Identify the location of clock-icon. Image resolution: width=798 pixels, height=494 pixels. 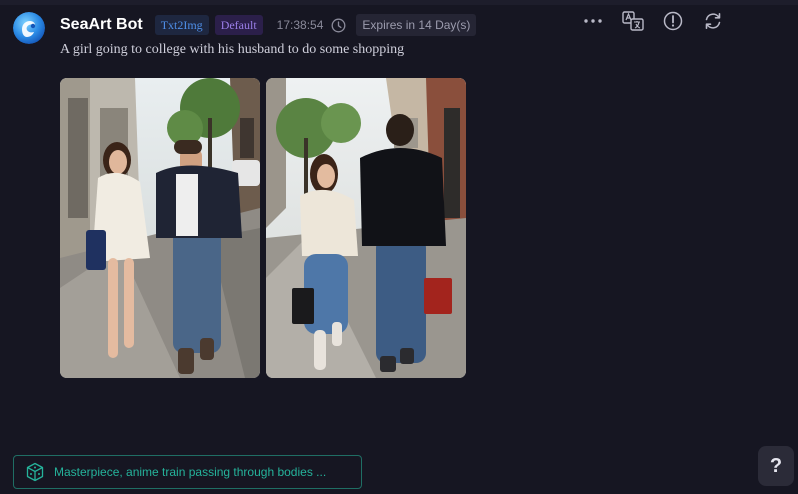
(338, 25).